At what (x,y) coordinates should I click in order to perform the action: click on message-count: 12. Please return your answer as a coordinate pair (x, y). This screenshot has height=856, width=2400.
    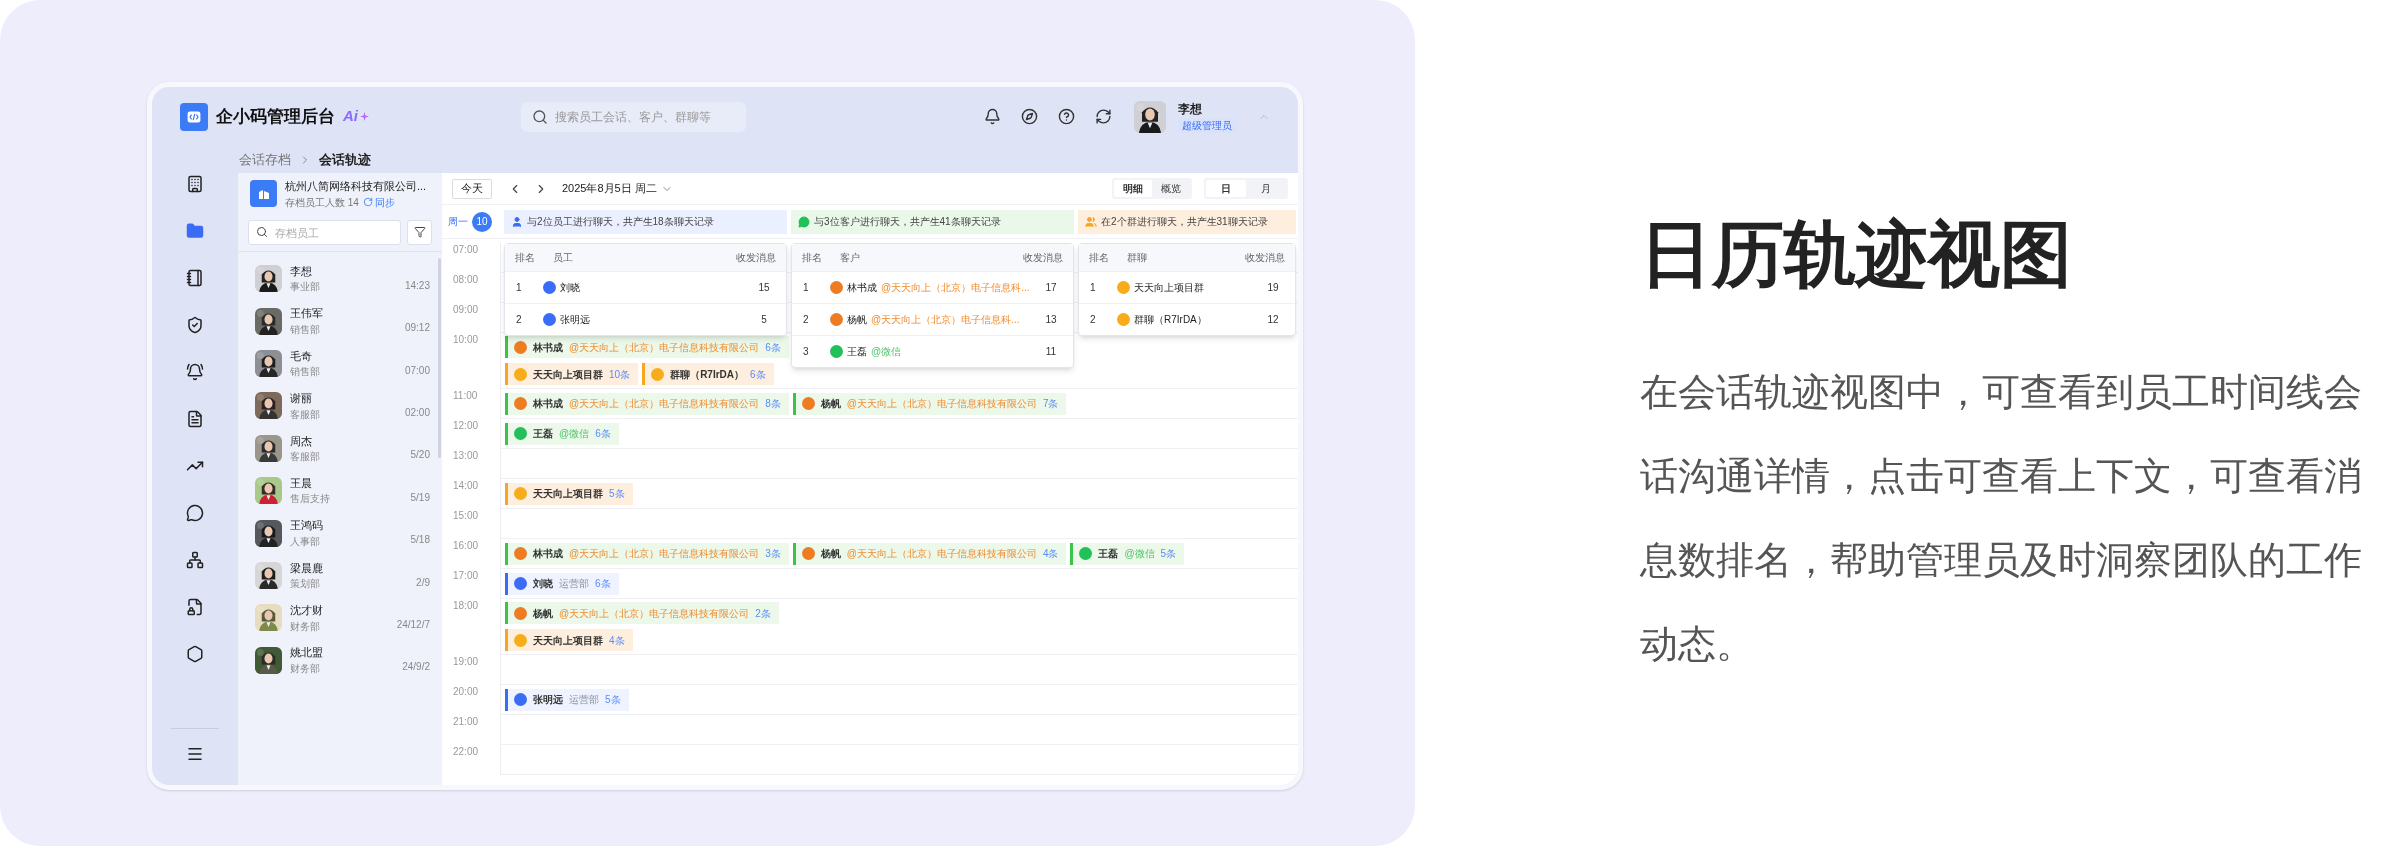
    Looking at the image, I should click on (1273, 320).